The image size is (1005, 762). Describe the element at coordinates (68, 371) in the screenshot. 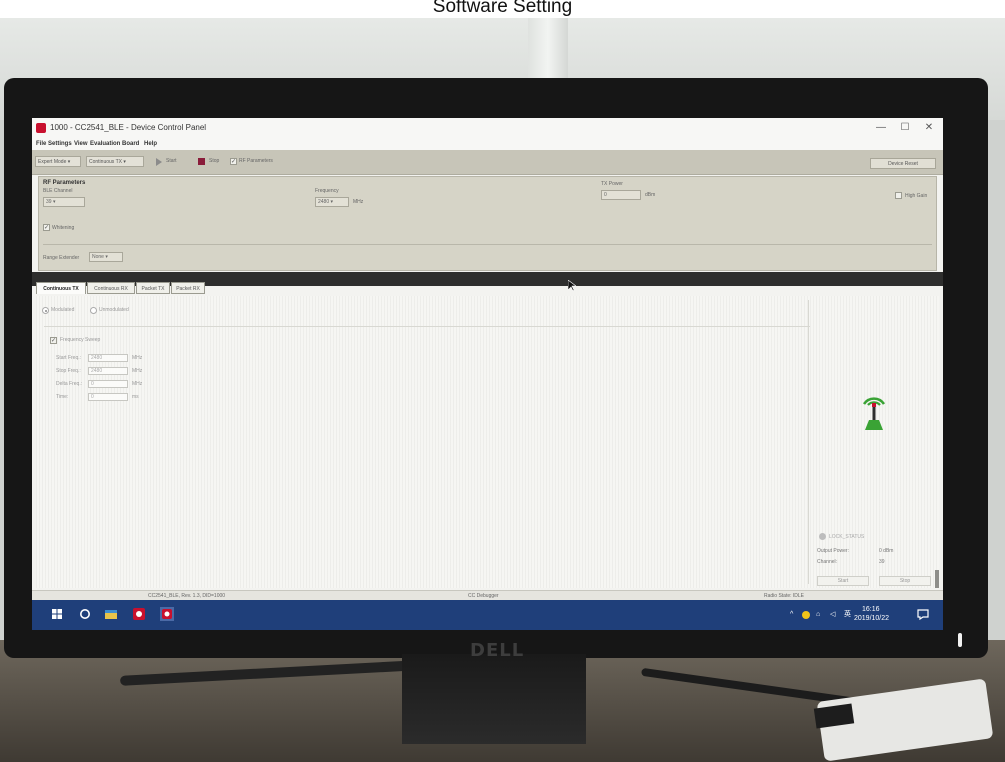

I see `stop-freq-label: Stop Freq.:` at that location.